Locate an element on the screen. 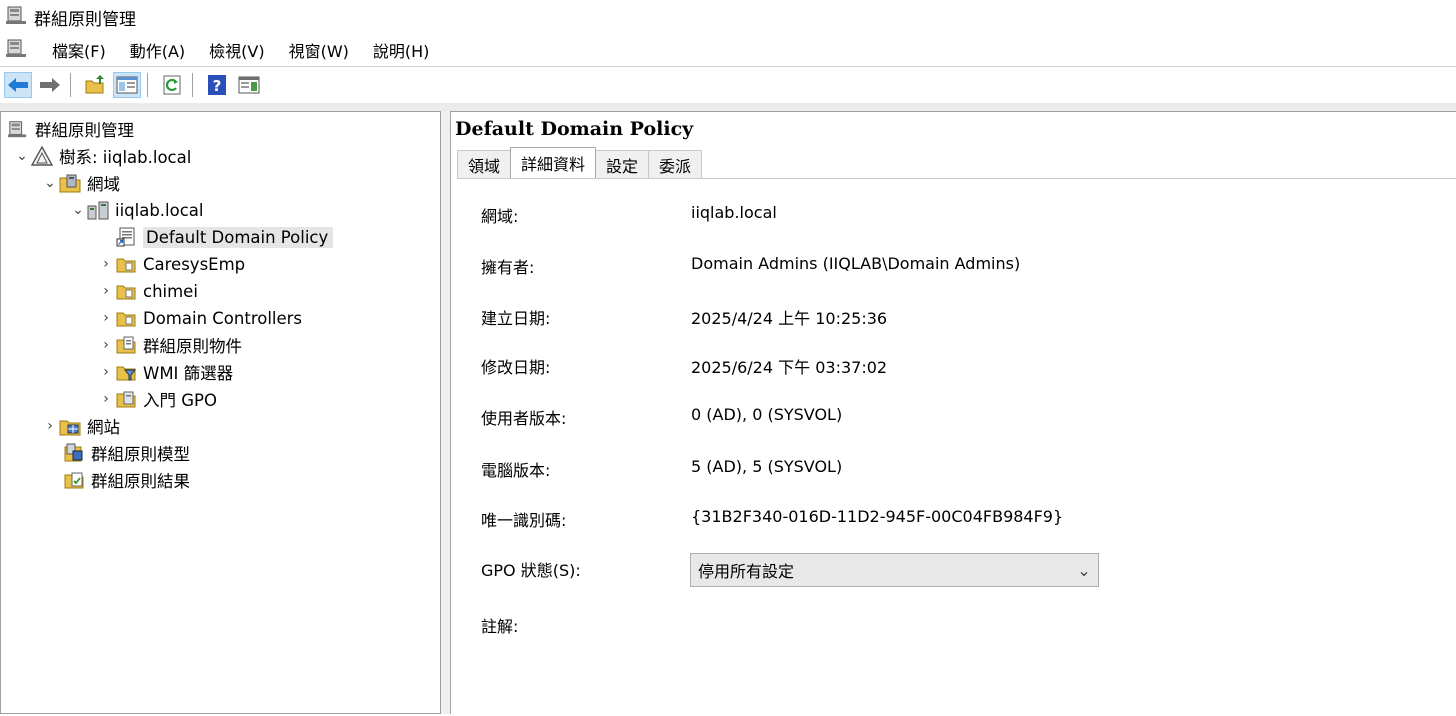  tree-item-gpo-container: › 群組原則物件 is located at coordinates (169, 345).